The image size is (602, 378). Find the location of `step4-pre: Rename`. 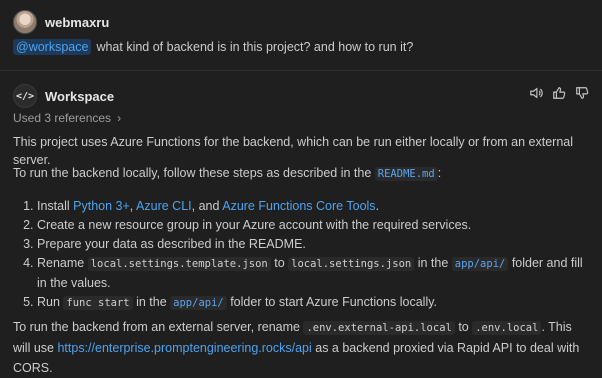

step4-pre: Rename is located at coordinates (62, 263).